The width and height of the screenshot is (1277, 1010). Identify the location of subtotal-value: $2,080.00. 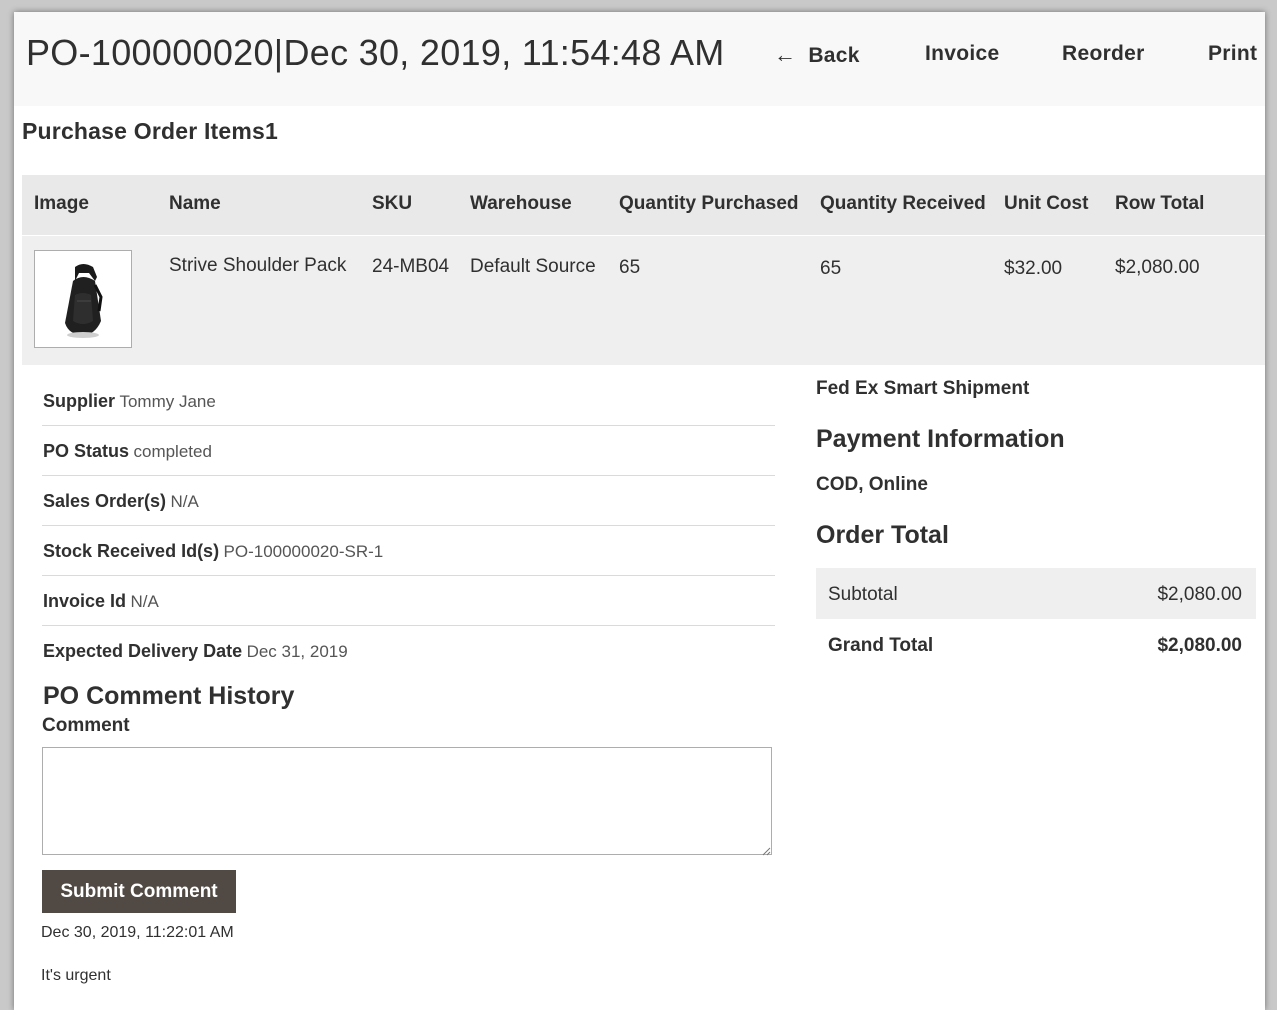
(1199, 594).